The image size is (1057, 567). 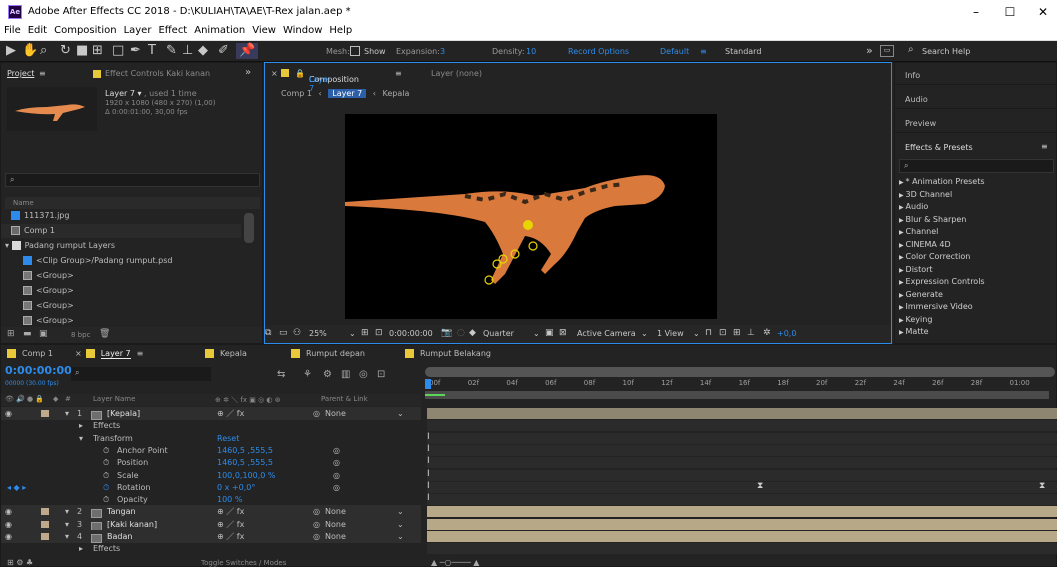 What do you see at coordinates (43, 51) in the screenshot?
I see `zoom-tool-icon: ⌕` at bounding box center [43, 51].